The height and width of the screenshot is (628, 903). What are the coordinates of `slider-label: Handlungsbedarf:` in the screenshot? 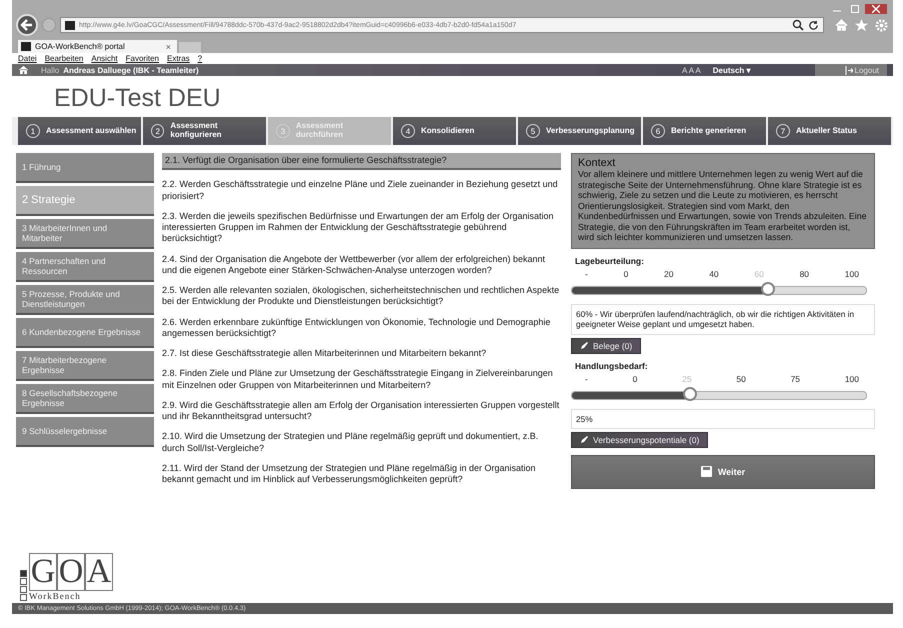 It's located at (611, 365).